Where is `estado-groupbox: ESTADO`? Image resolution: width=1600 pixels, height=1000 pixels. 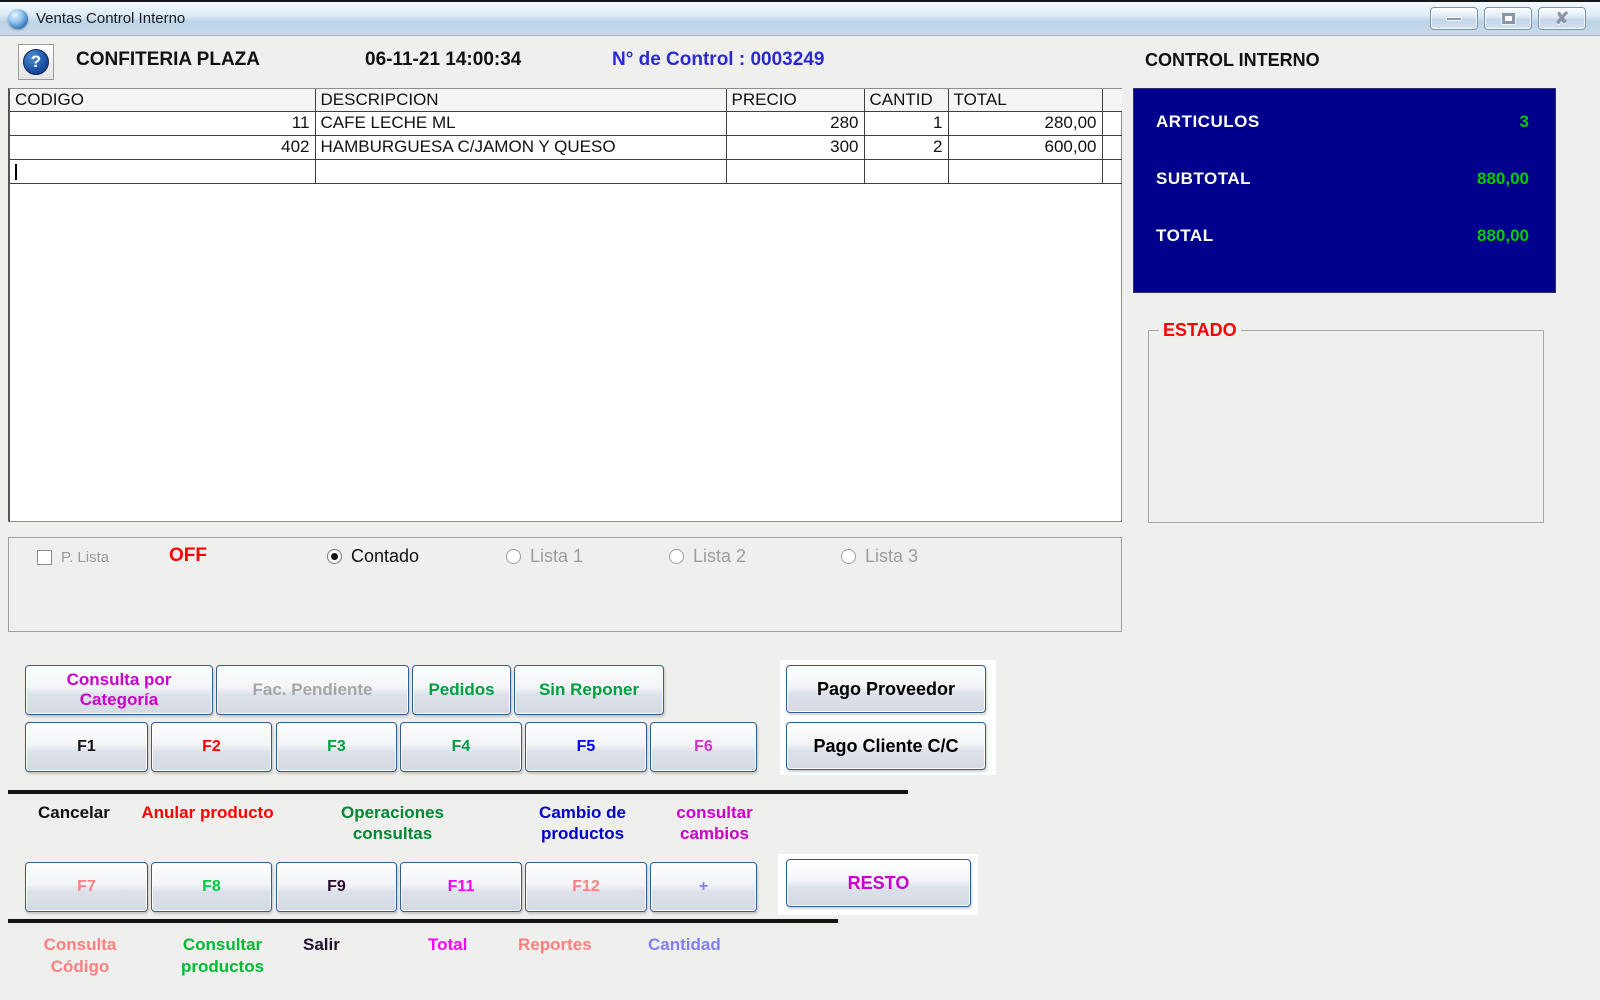
estado-groupbox: ESTADO is located at coordinates (1346, 421).